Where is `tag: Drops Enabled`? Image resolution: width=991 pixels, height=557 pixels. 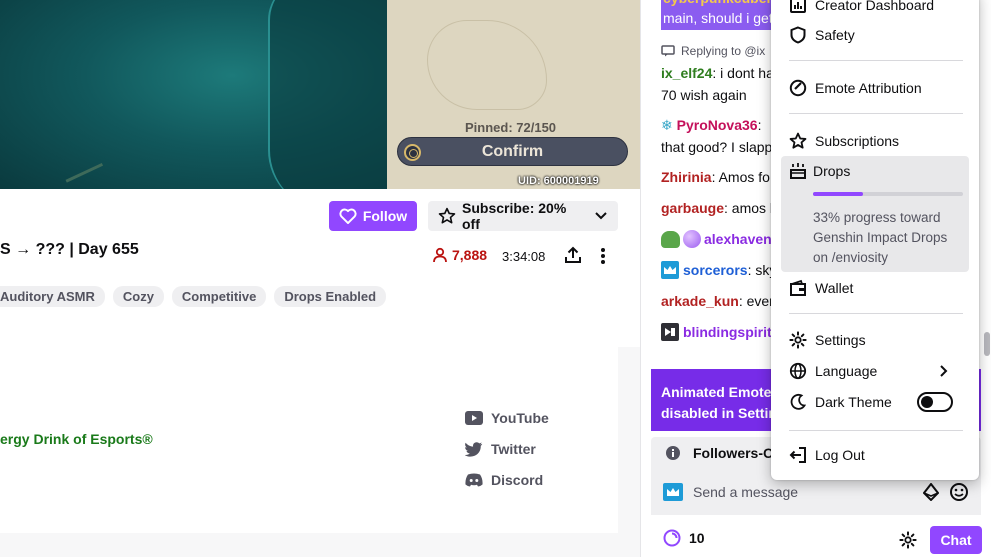
tag: Drops Enabled is located at coordinates (330, 296).